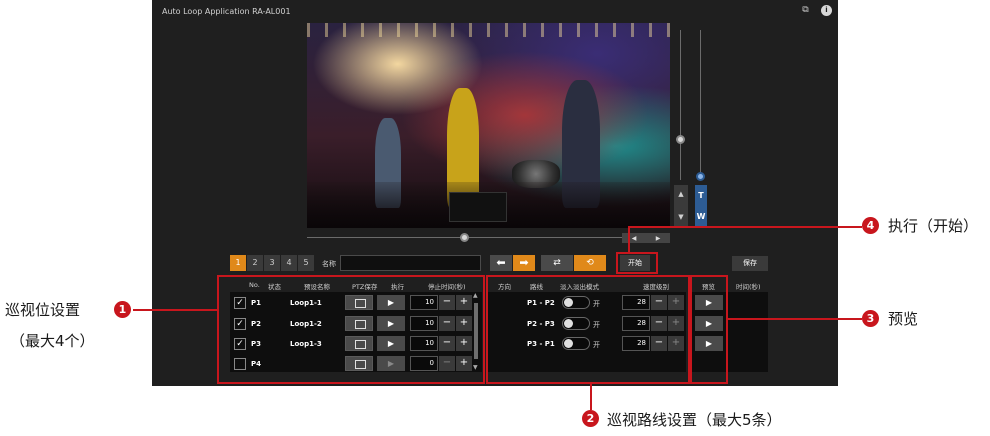 Image resolution: width=990 pixels, height=436 pixels. What do you see at coordinates (701, 196) in the screenshot?
I see `zoom-tele-button: T` at bounding box center [701, 196].